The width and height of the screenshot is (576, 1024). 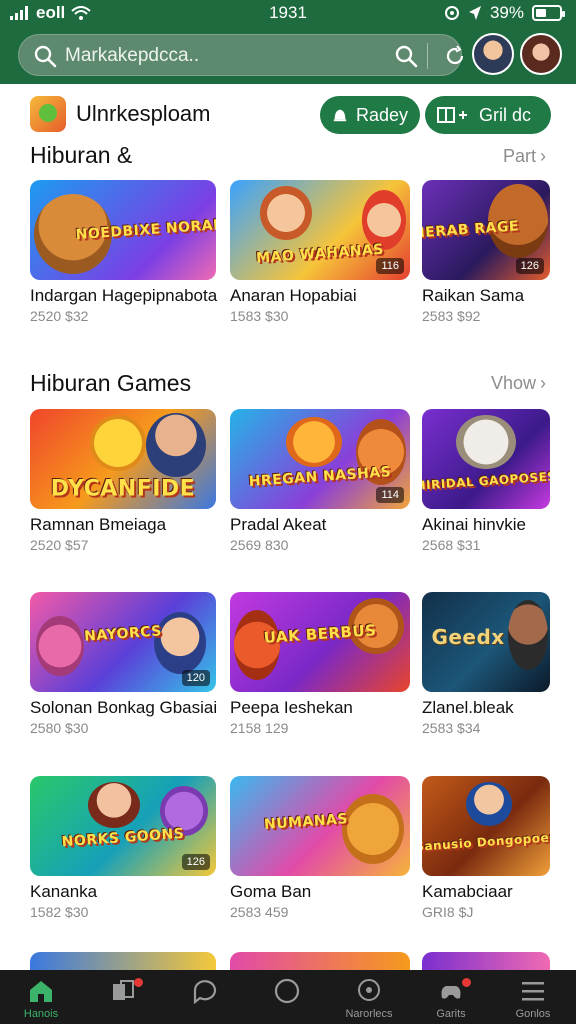 I want to click on ready-button-label: Radey, so click(x=381, y=114).